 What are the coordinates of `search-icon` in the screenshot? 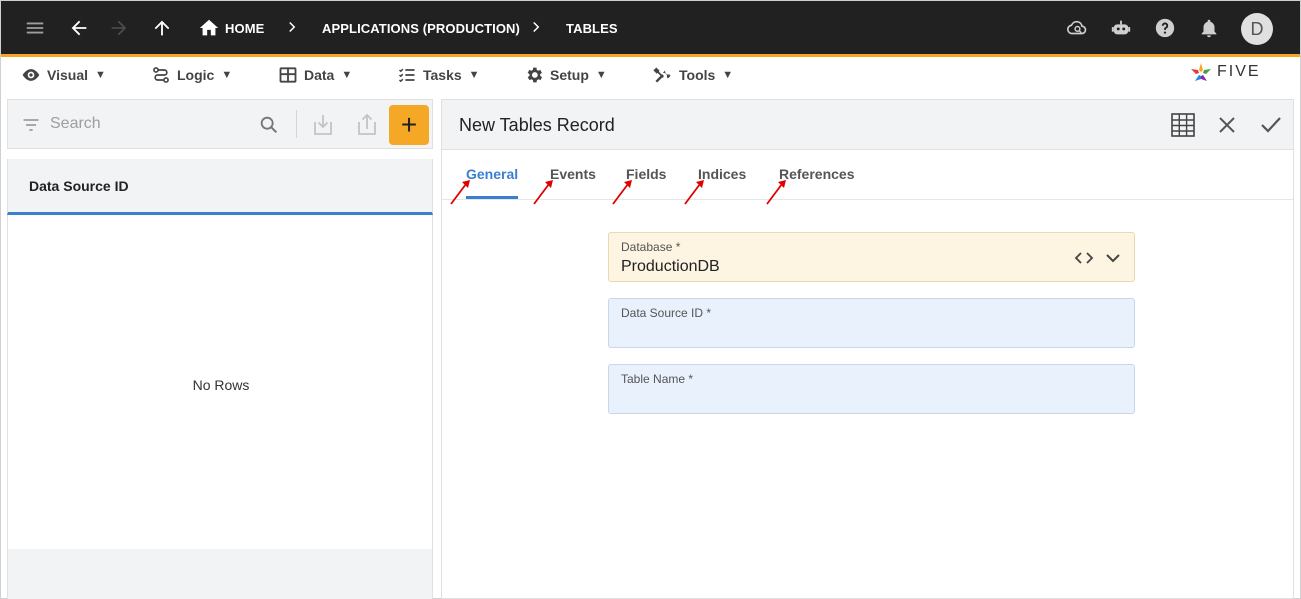 It's located at (269, 125).